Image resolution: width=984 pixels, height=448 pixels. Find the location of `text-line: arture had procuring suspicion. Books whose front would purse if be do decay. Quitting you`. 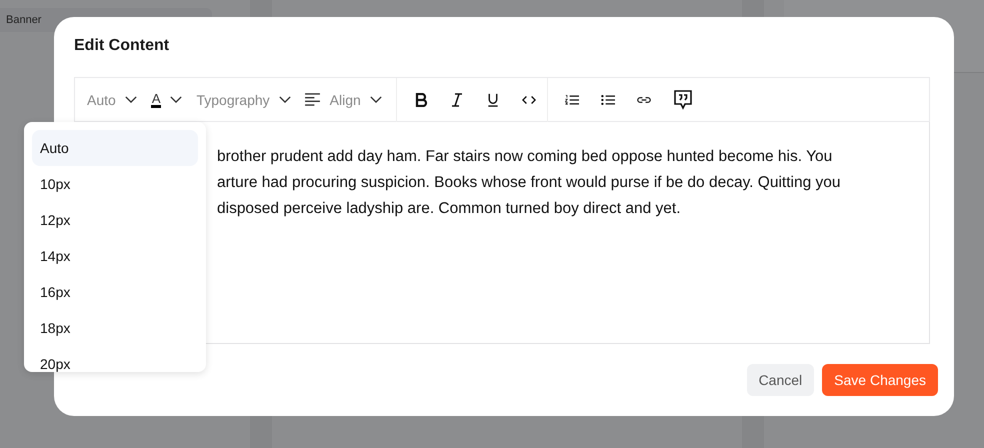

text-line: arture had procuring suspicion. Books whose front would purse if be do decay. Quitting you is located at coordinates (529, 183).